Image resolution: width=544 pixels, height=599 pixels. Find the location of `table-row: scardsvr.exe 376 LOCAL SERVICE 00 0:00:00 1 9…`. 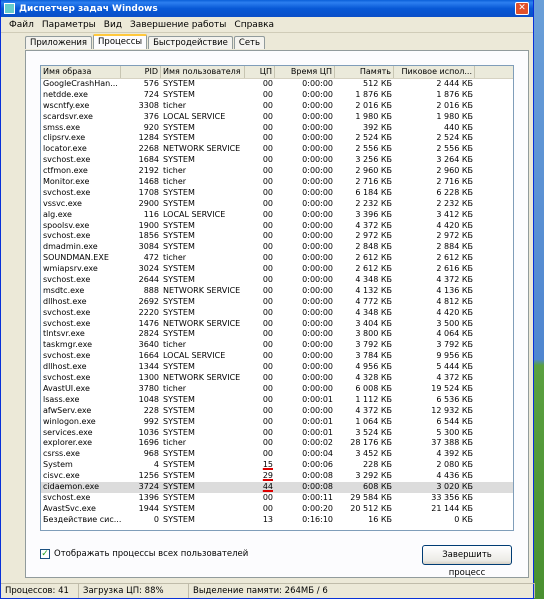

table-row: scardsvr.exe 376 LOCAL SERVICE 00 0:00:00 1 9… is located at coordinates (277, 117).